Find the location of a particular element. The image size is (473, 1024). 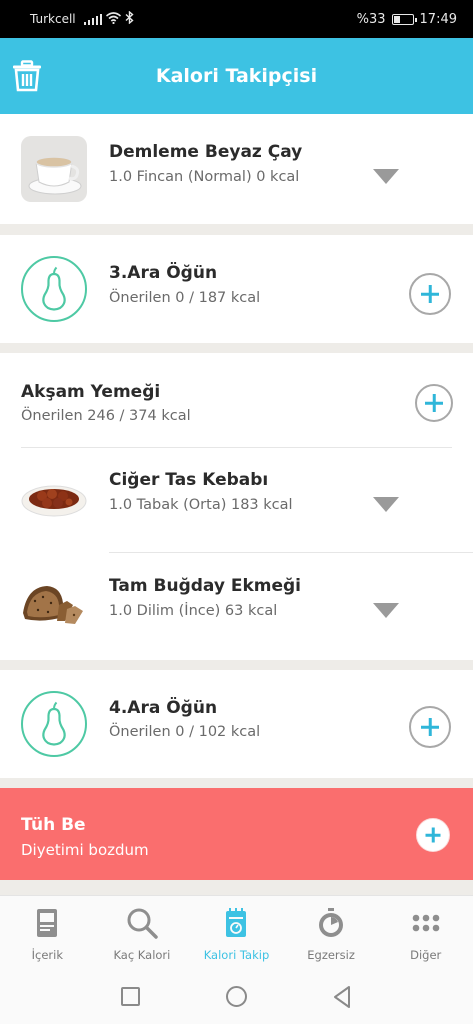

tuh-be-card: Tüh Be Diyetimi bozdum is located at coordinates (236, 834).